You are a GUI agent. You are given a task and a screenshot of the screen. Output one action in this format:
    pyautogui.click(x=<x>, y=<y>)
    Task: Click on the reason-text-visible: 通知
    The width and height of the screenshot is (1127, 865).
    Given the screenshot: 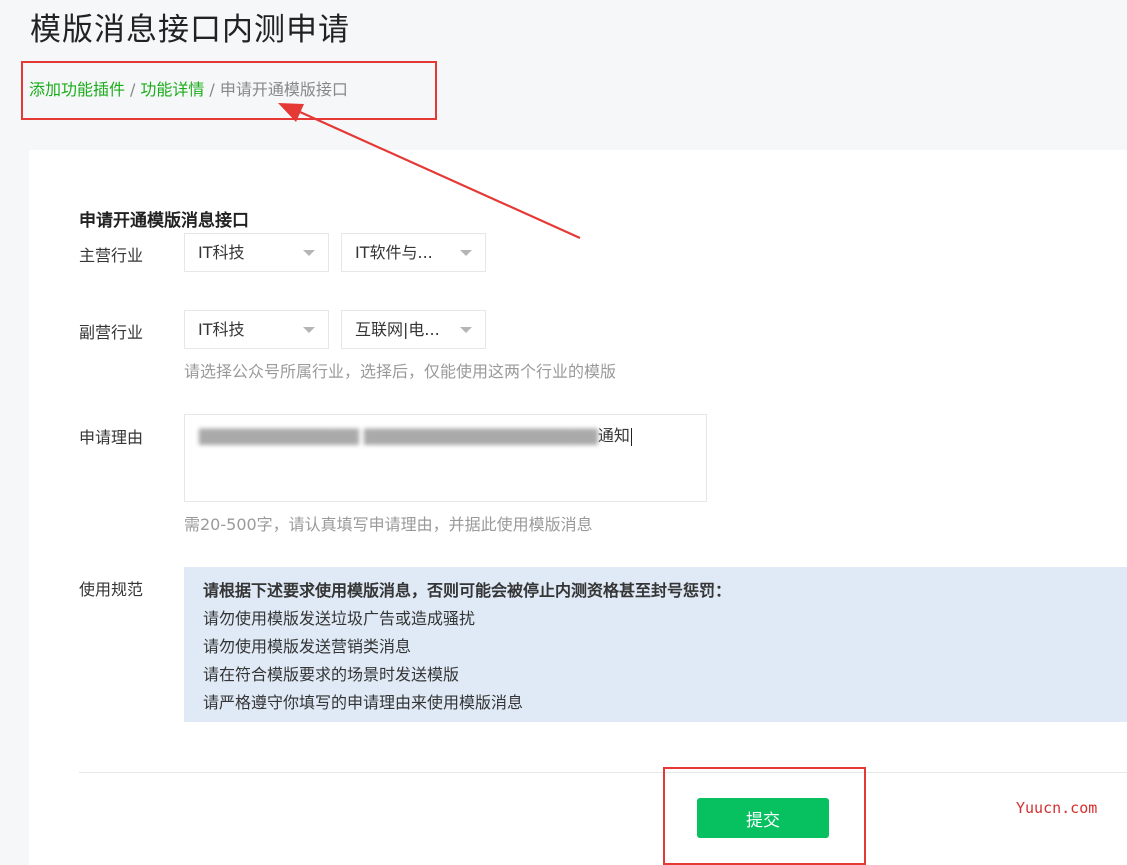 What is the action you would take?
    pyautogui.click(x=613, y=435)
    